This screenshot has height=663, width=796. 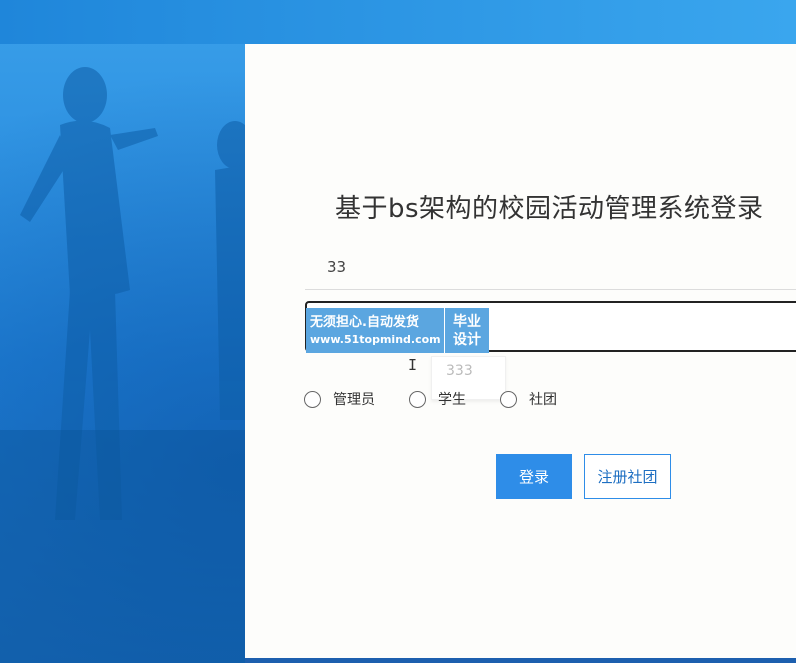 I want to click on page-title: 基于bs架构的校园活动管理系统登录, so click(x=549, y=209).